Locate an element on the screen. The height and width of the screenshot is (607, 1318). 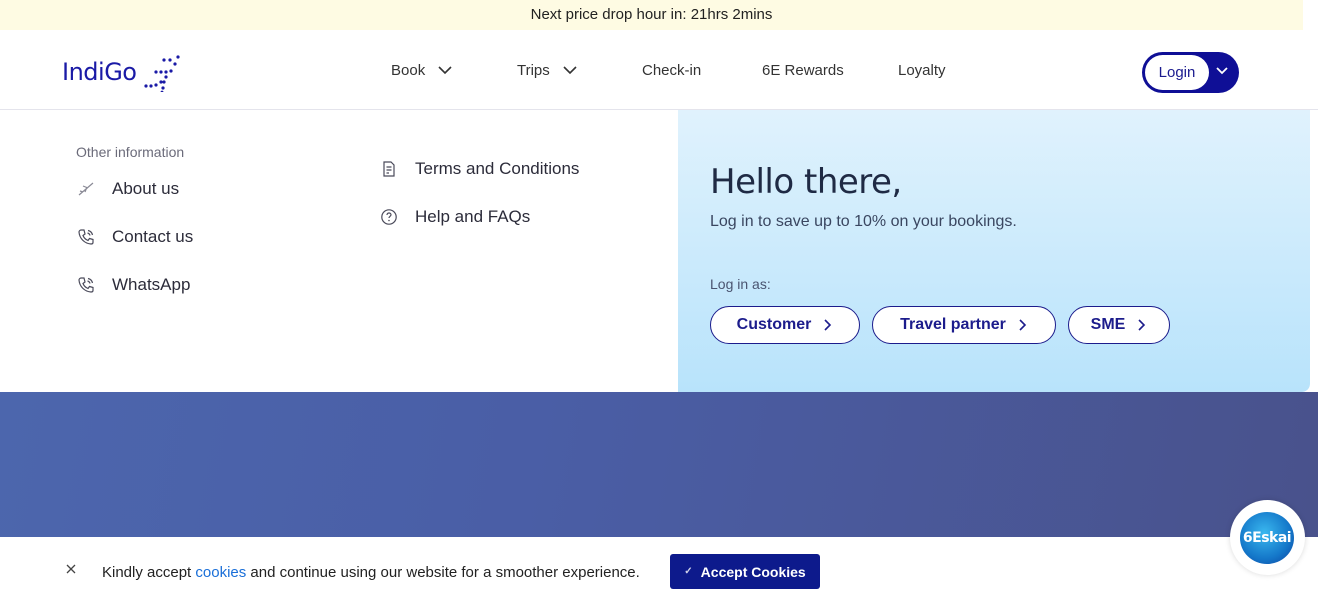
document-icon is located at coordinates (389, 169).